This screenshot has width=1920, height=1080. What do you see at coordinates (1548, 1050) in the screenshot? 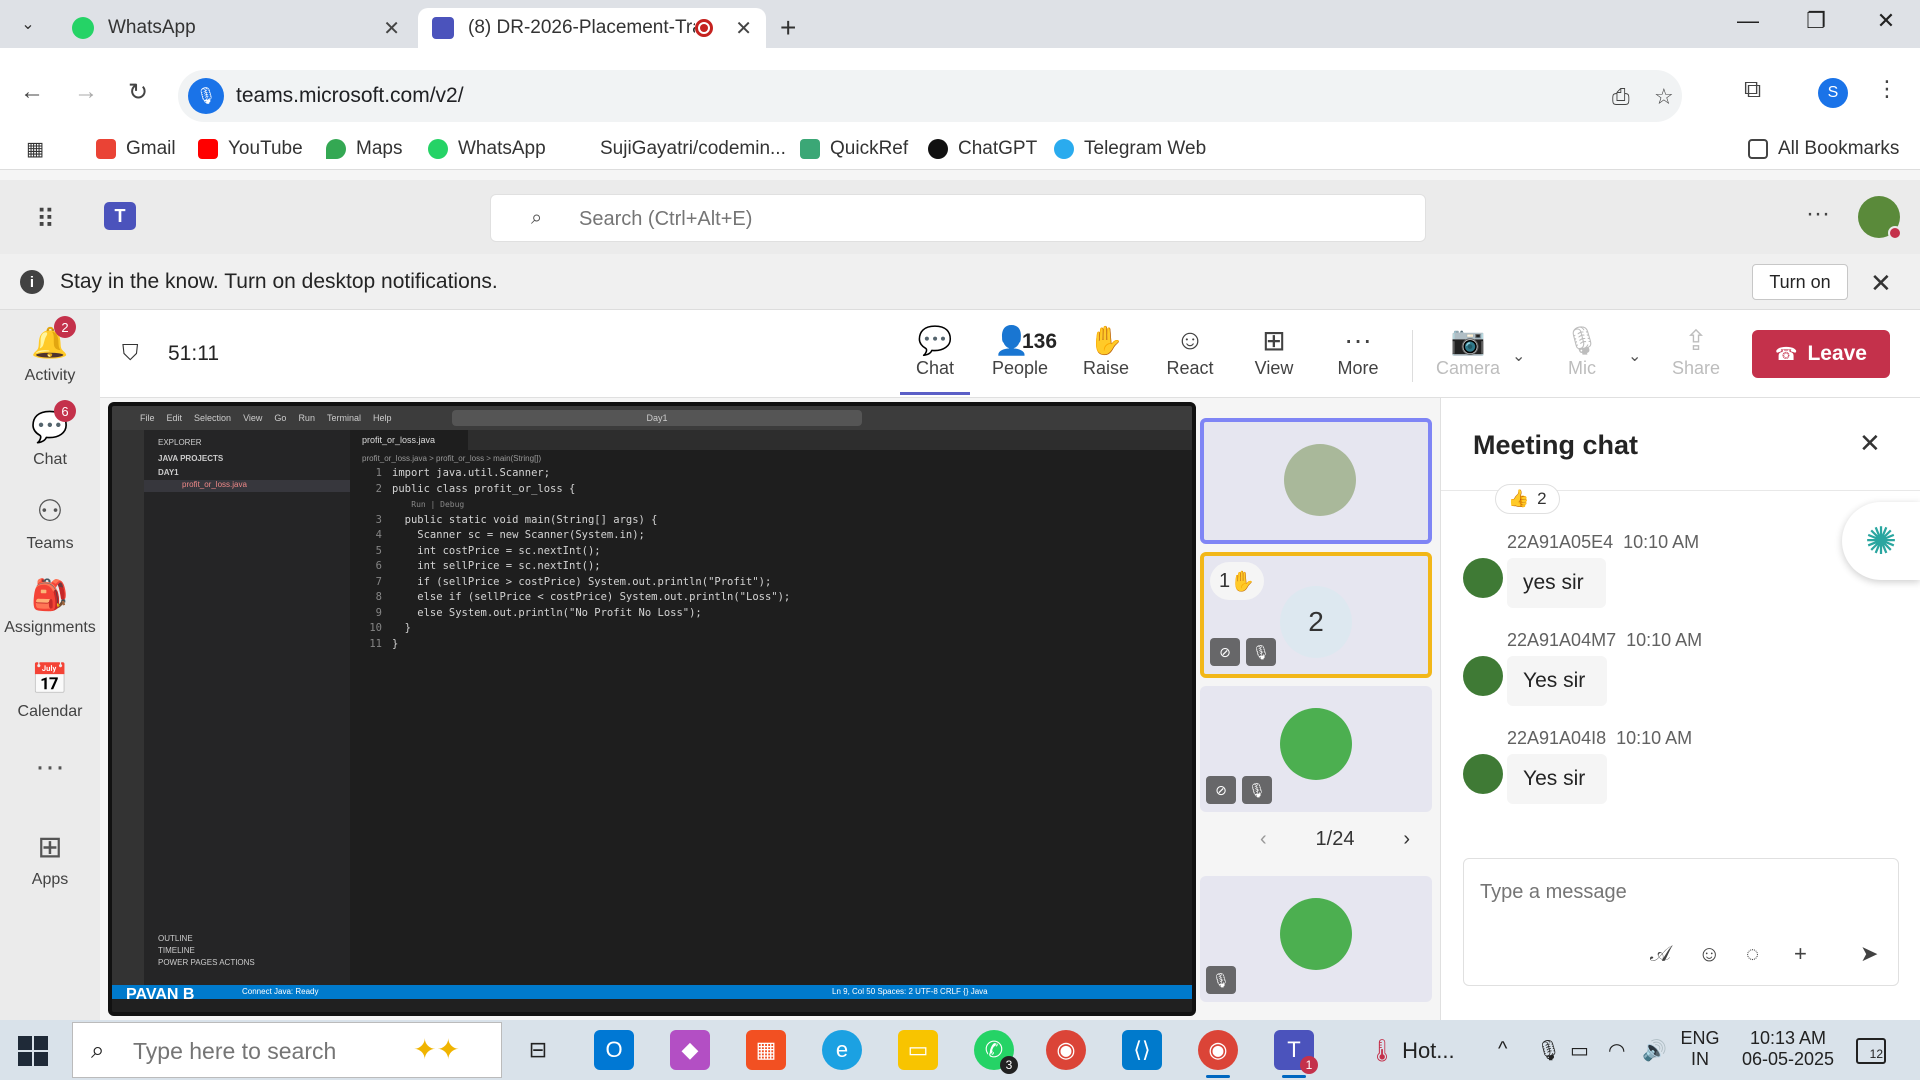
I see `tray-mic-icon: 🎙` at bounding box center [1548, 1050].